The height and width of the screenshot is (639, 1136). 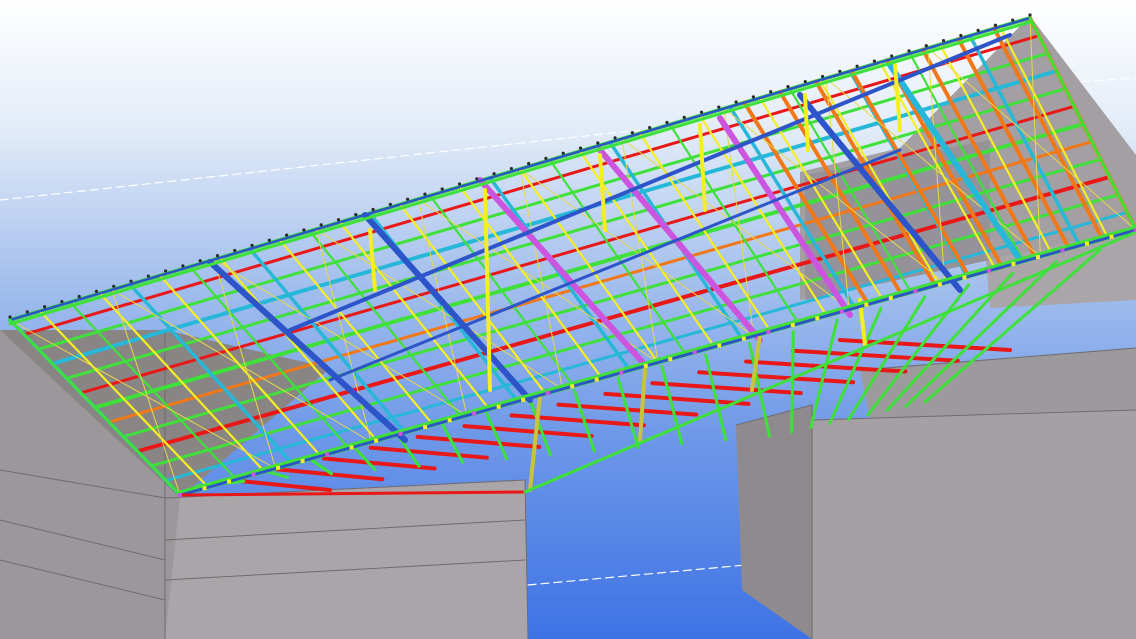 I want to click on rafter, so click(x=618, y=257).